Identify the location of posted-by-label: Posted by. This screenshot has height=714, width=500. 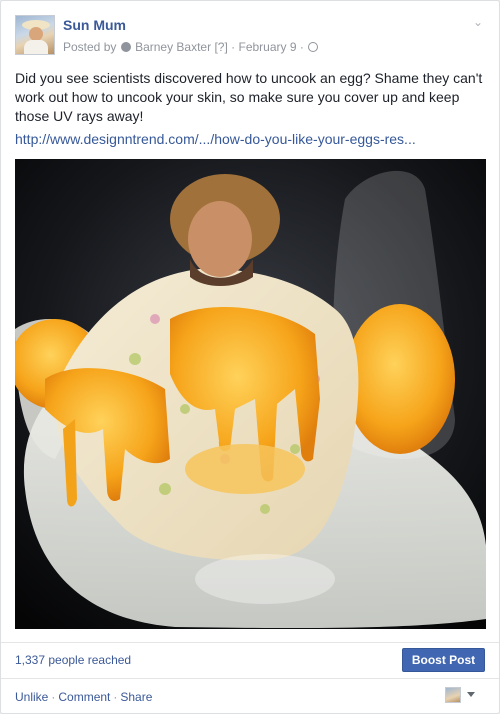
(90, 46).